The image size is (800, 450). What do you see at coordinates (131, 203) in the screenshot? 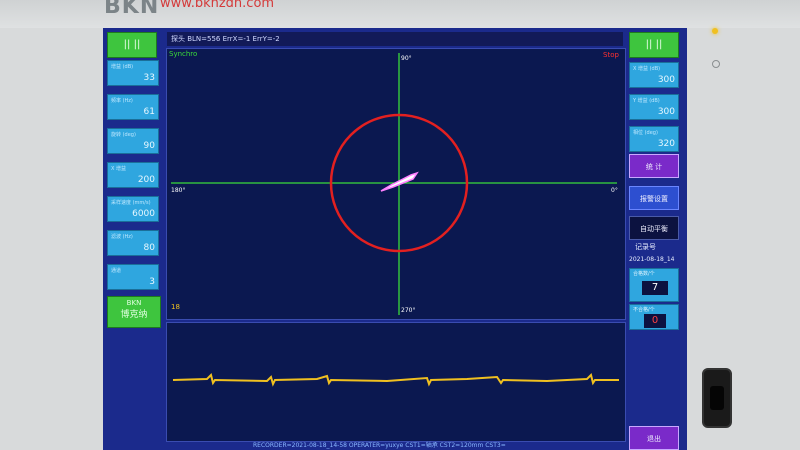
I see `param-speed-label: 采样速度 (mm/s)` at bounding box center [131, 203].